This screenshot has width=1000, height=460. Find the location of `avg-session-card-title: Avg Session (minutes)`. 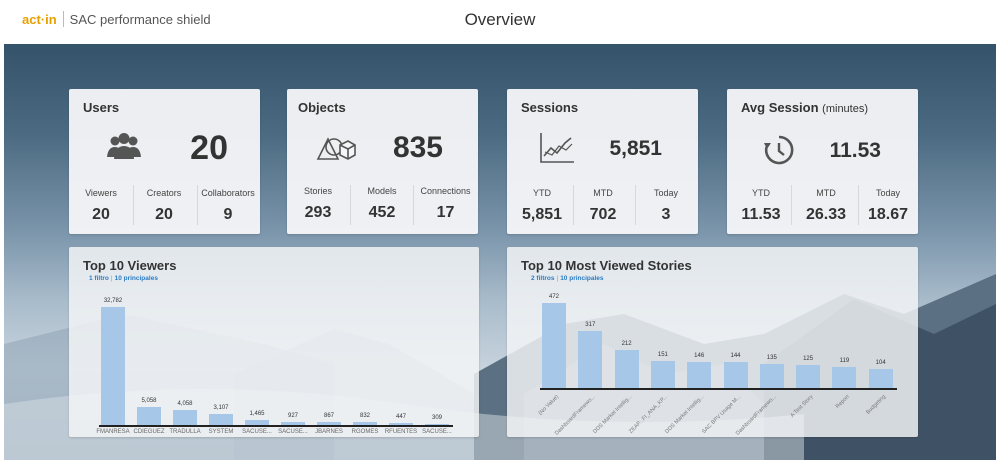

avg-session-card-title: Avg Session (minutes) is located at coordinates (804, 107).